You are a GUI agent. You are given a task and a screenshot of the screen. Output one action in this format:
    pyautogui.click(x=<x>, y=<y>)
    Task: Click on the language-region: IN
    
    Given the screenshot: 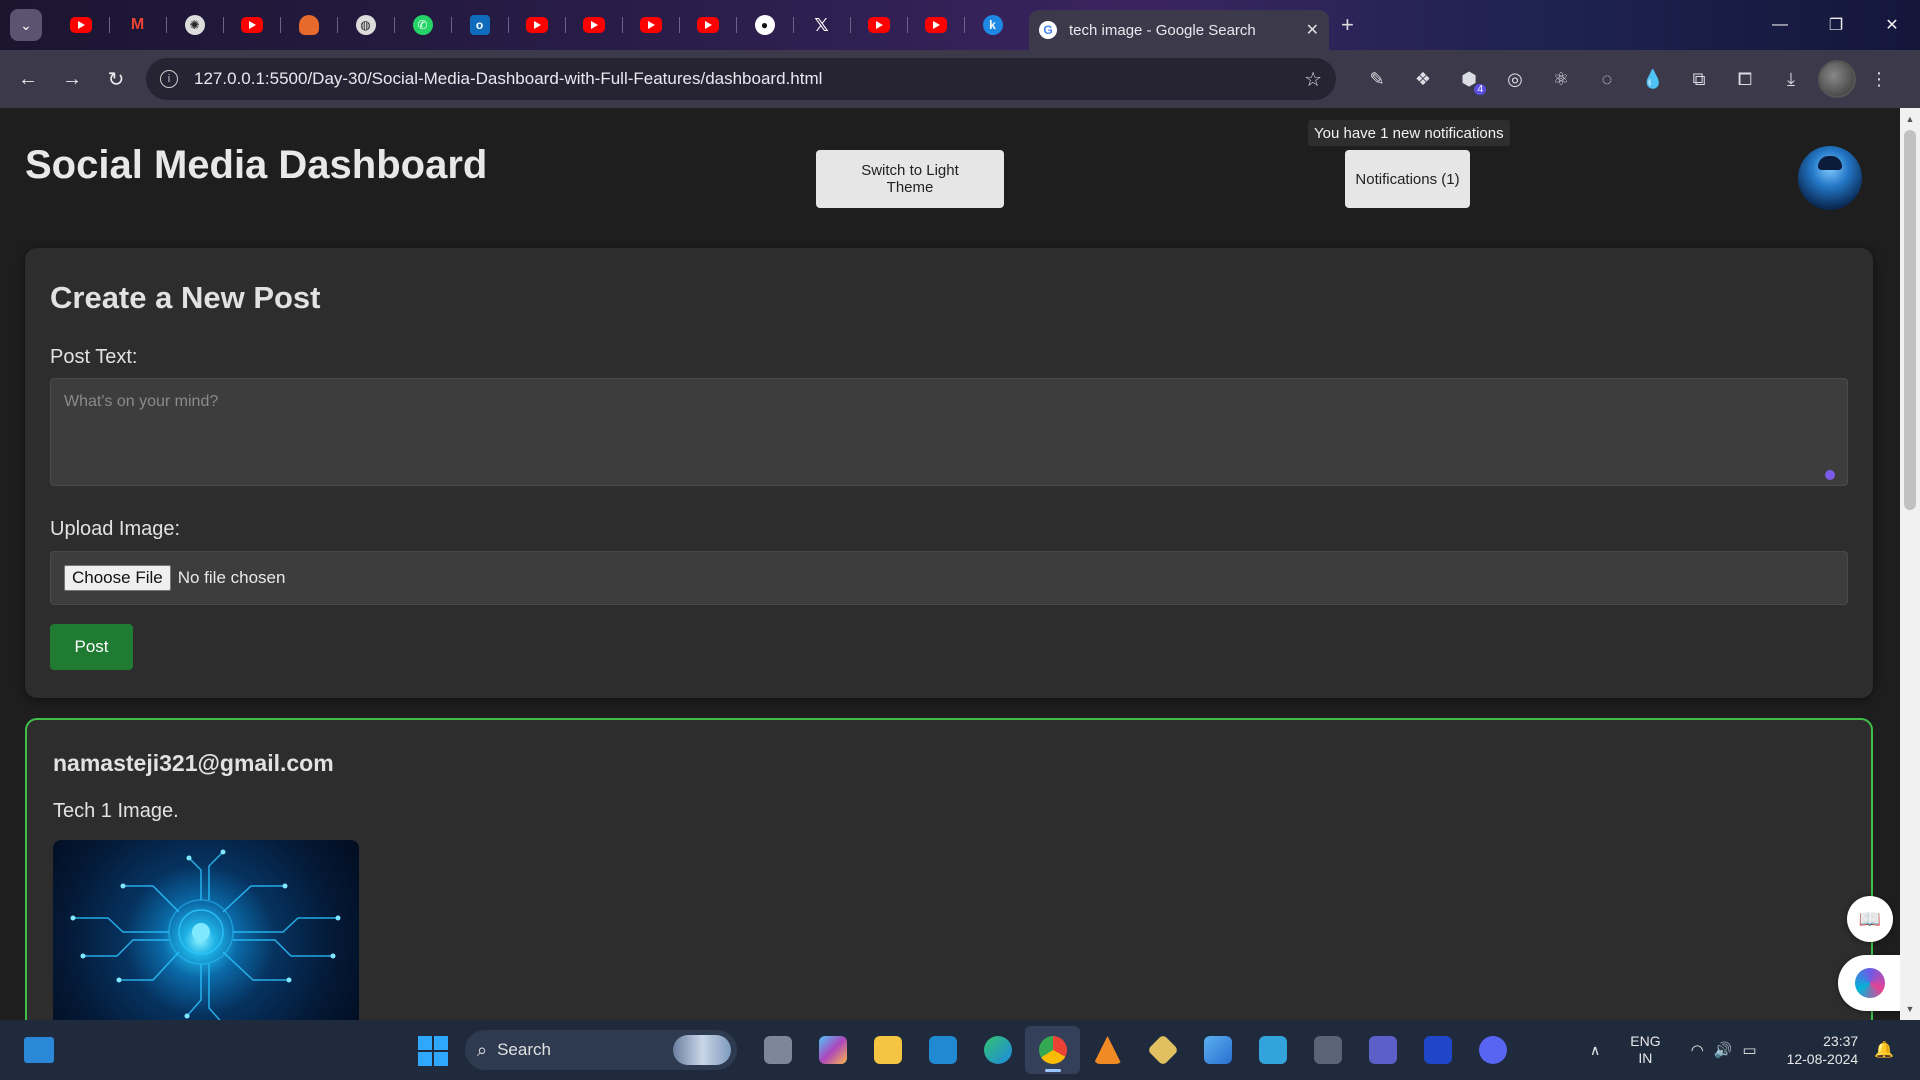 What is the action you would take?
    pyautogui.click(x=1645, y=1058)
    